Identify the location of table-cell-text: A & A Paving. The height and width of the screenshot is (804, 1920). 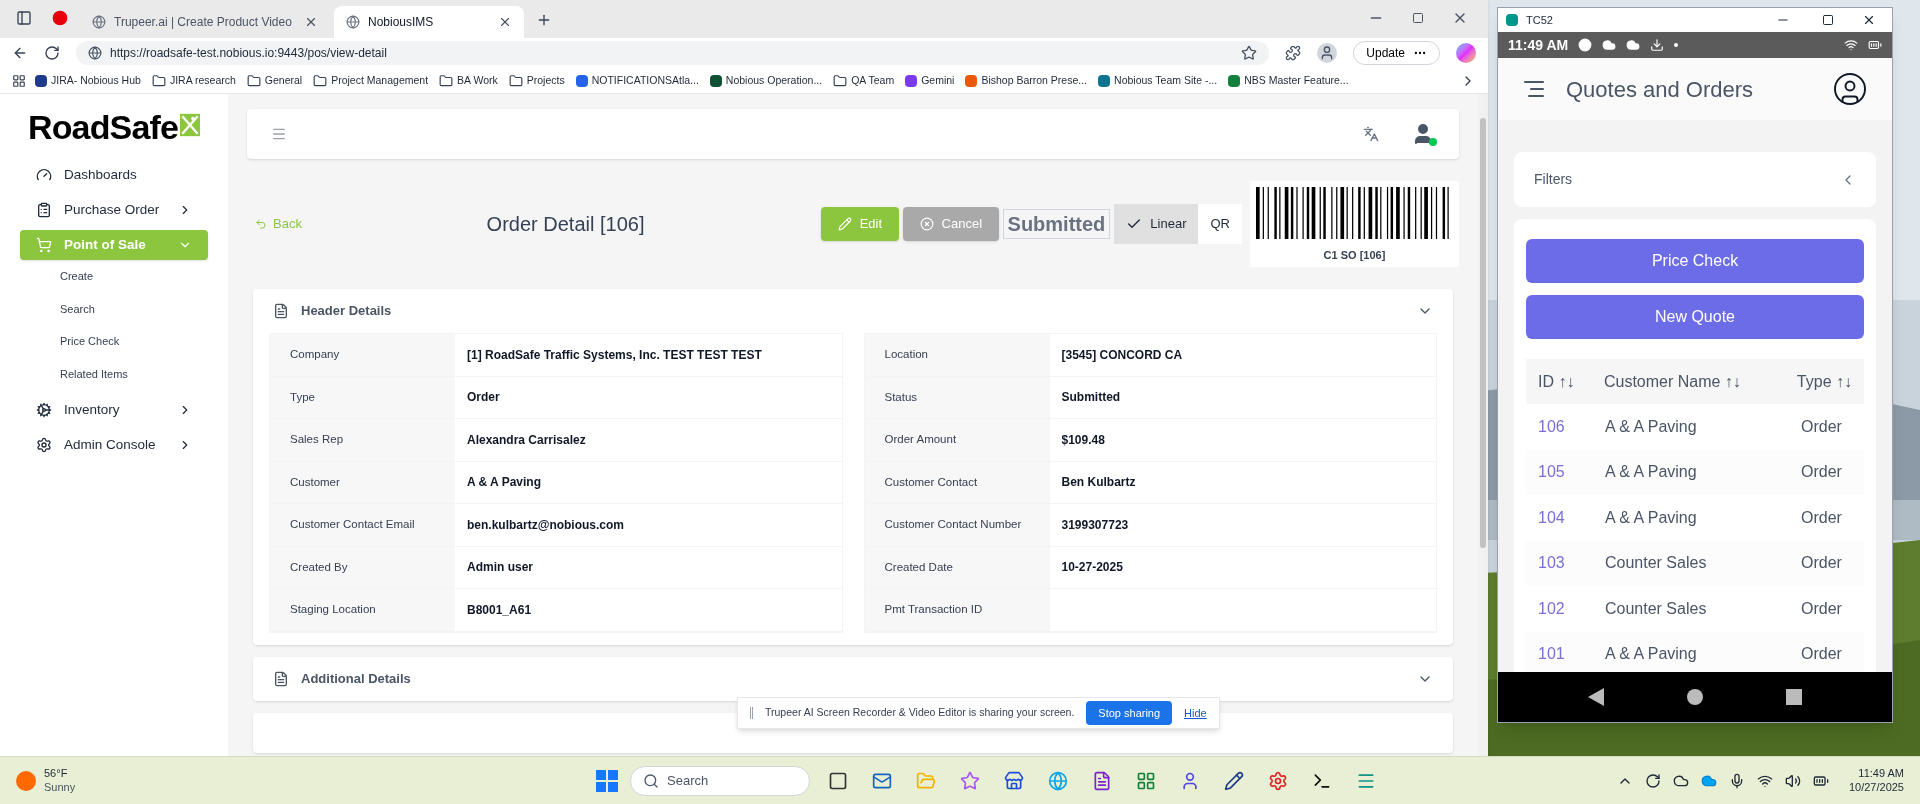
(1651, 426).